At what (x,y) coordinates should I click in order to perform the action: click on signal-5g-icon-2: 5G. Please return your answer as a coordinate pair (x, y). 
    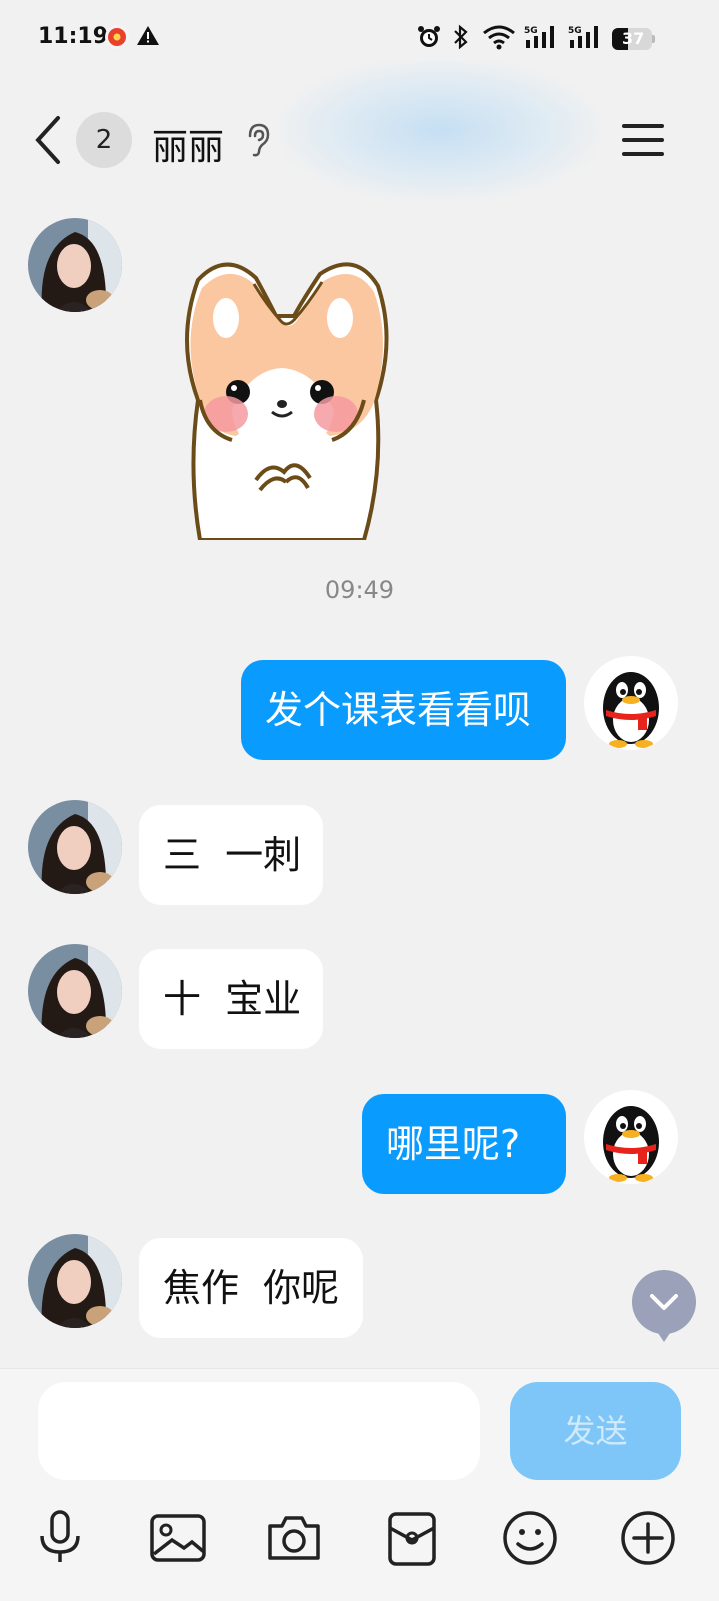
    Looking at the image, I should click on (586, 39).